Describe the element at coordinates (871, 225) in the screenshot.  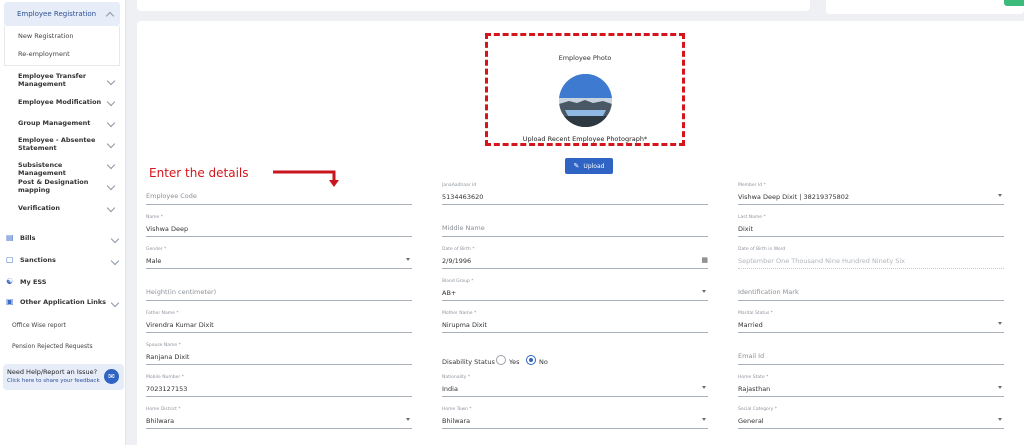
I see `last-name-field: Last Name * Dixit` at that location.